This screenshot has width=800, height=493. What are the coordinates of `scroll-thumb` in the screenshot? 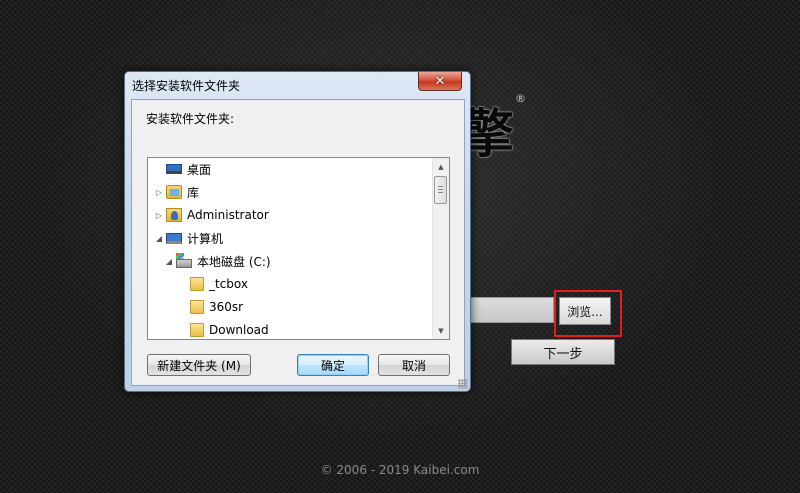 It's located at (440, 190).